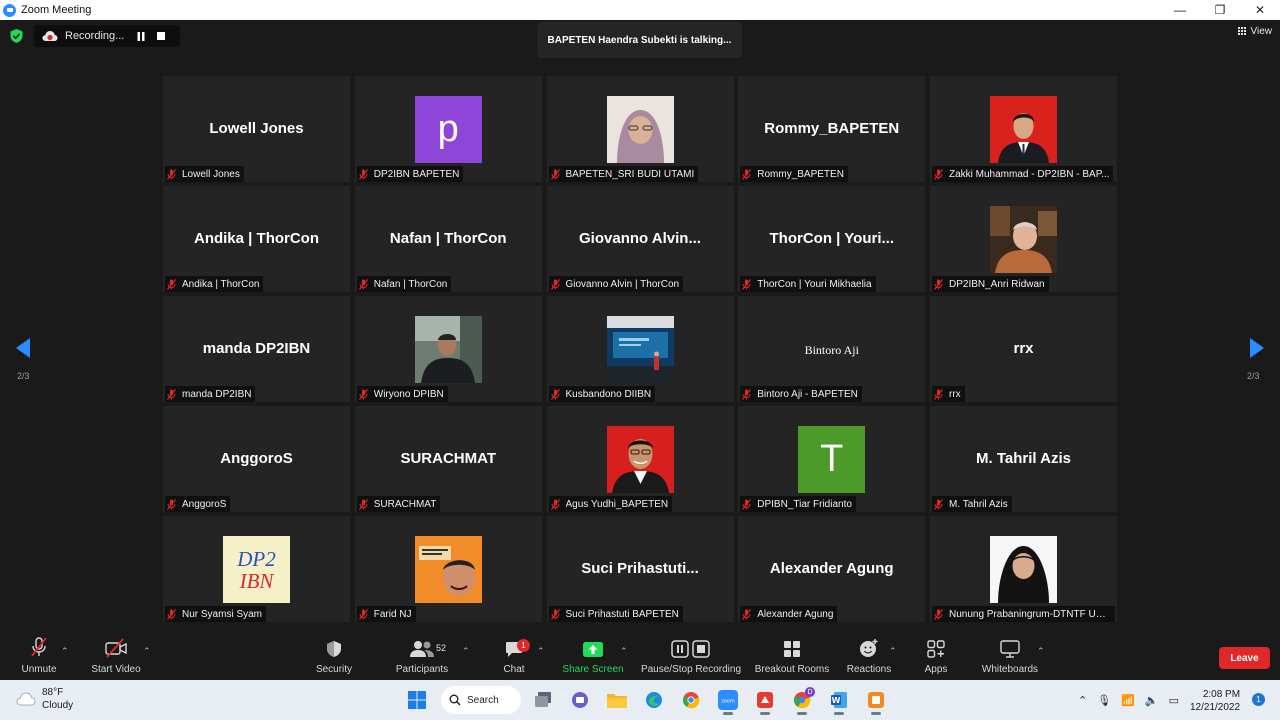  What do you see at coordinates (1220, 10) in the screenshot?
I see `maximize-button: ❐` at bounding box center [1220, 10].